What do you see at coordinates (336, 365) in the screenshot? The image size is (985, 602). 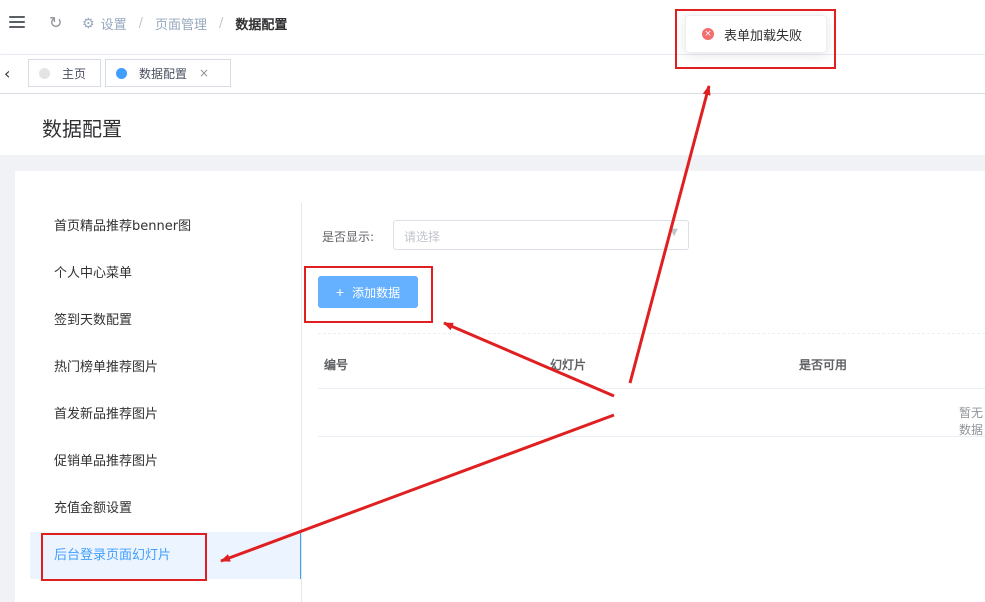 I see `column-header-id: 编号` at bounding box center [336, 365].